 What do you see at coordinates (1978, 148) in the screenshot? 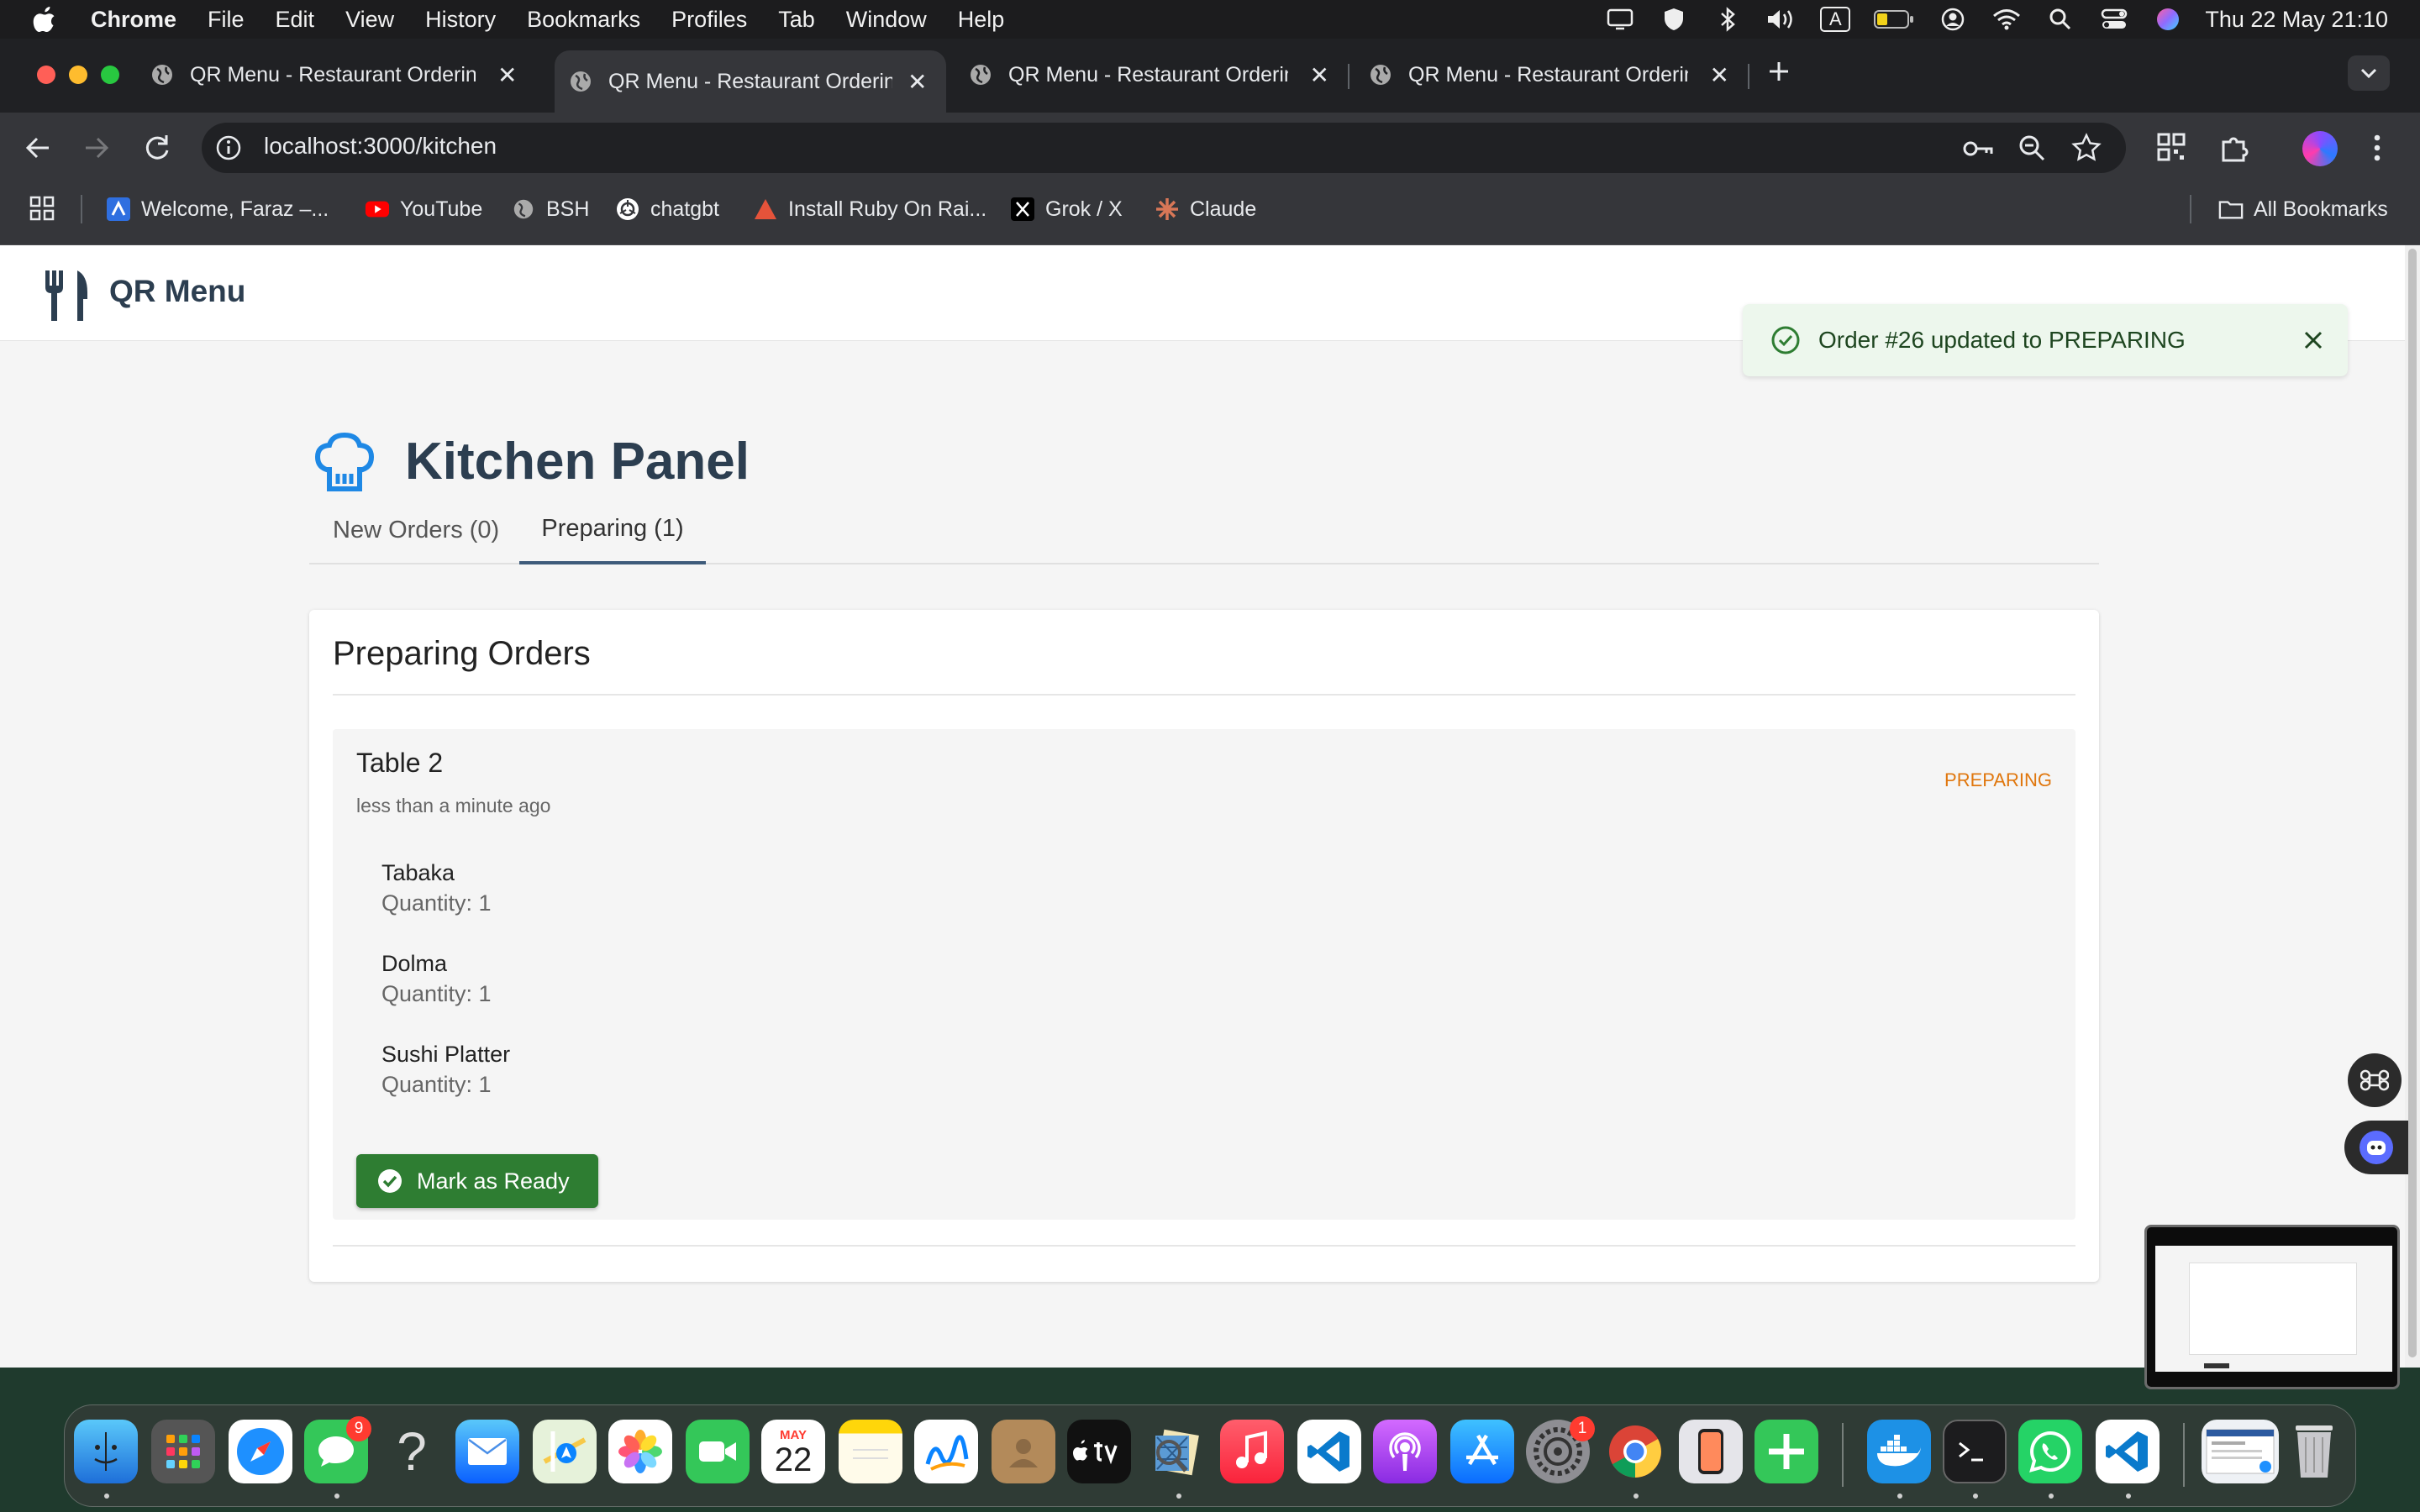
I see `password-key-icon` at bounding box center [1978, 148].